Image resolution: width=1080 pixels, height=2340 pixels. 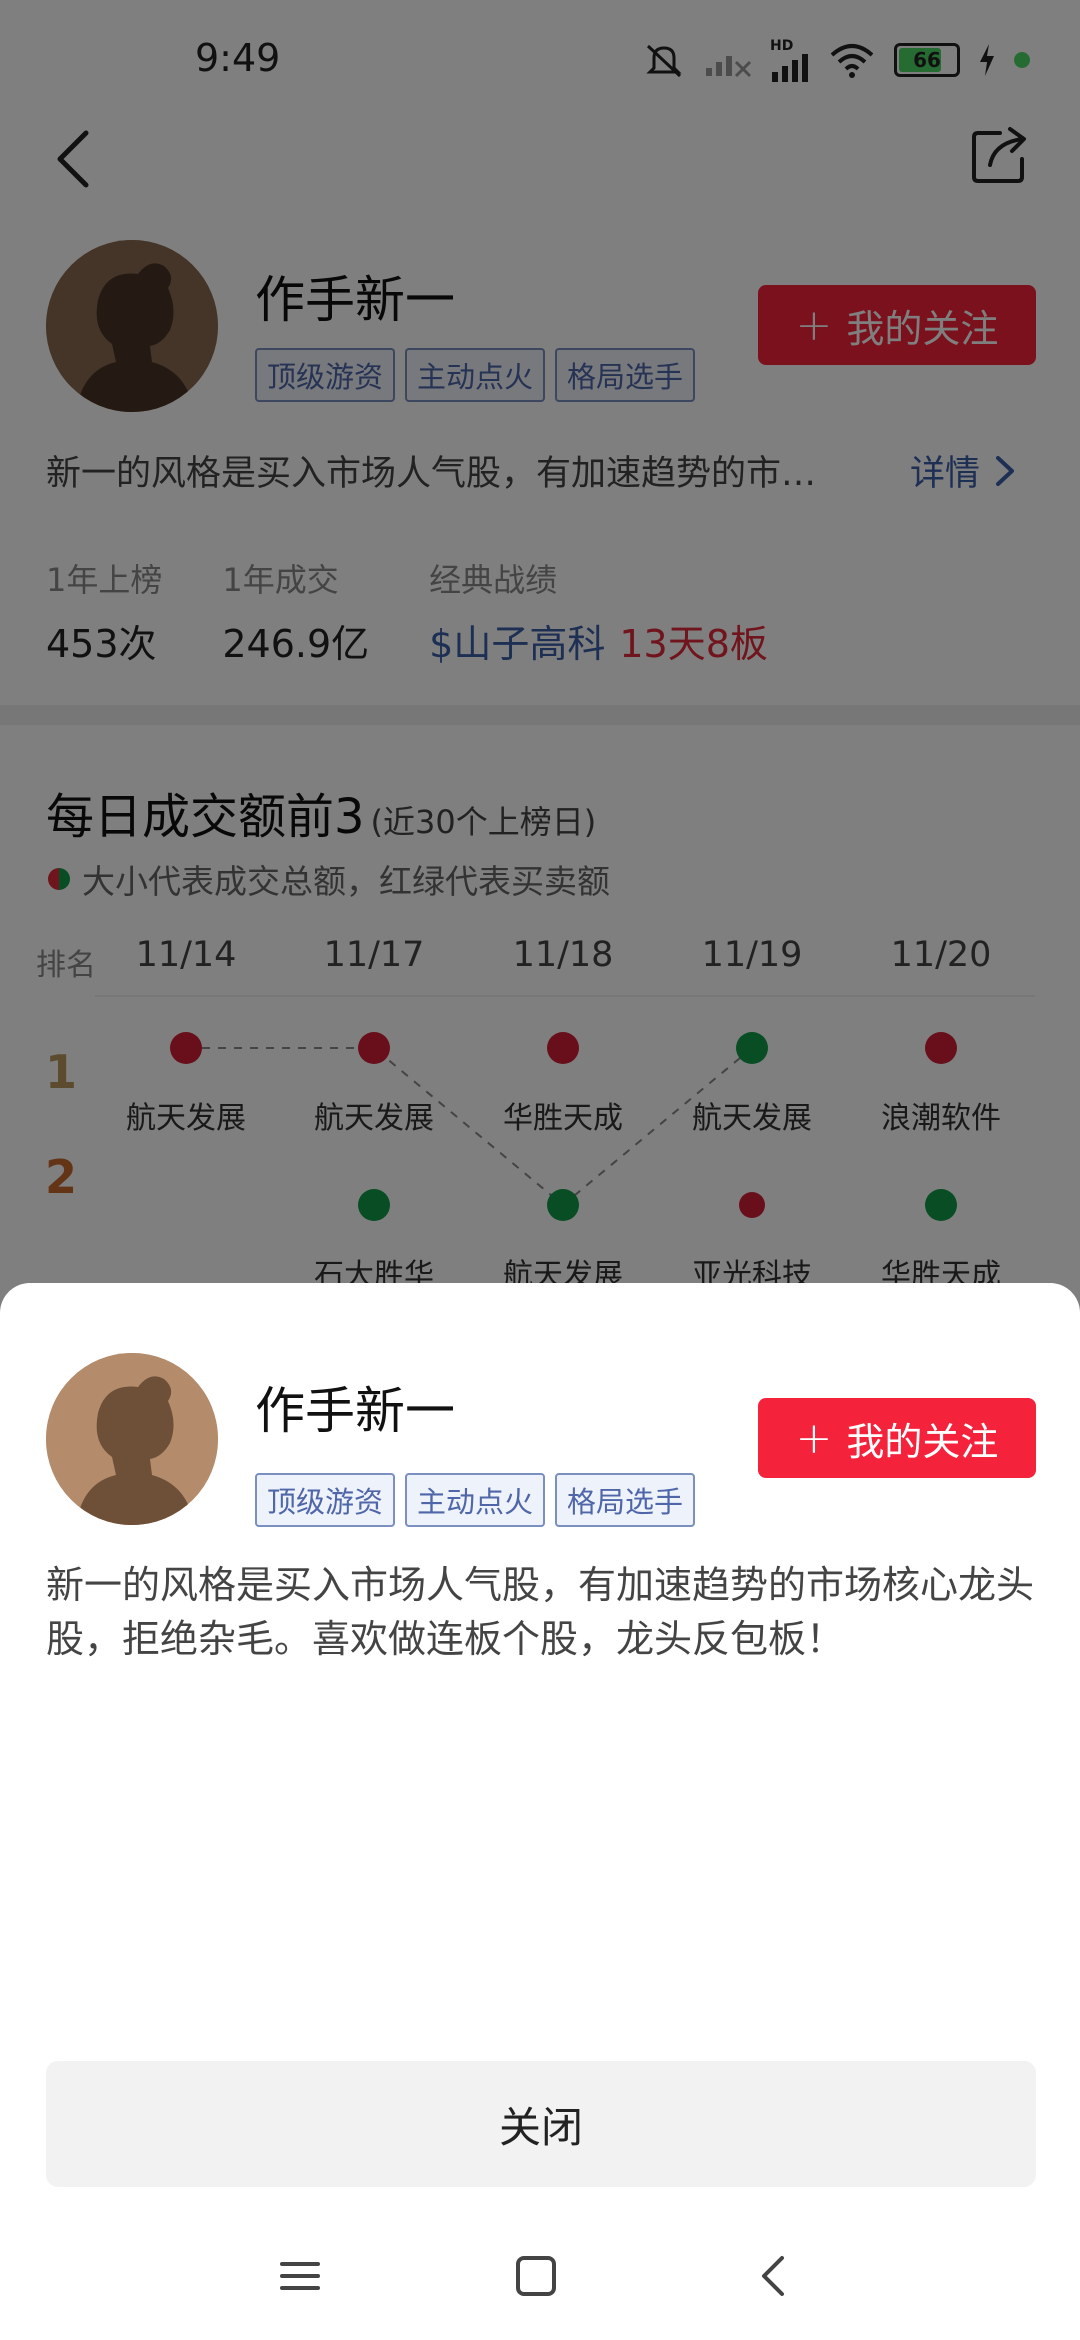 What do you see at coordinates (625, 1500) in the screenshot?
I see `tag-item: 格局选手` at bounding box center [625, 1500].